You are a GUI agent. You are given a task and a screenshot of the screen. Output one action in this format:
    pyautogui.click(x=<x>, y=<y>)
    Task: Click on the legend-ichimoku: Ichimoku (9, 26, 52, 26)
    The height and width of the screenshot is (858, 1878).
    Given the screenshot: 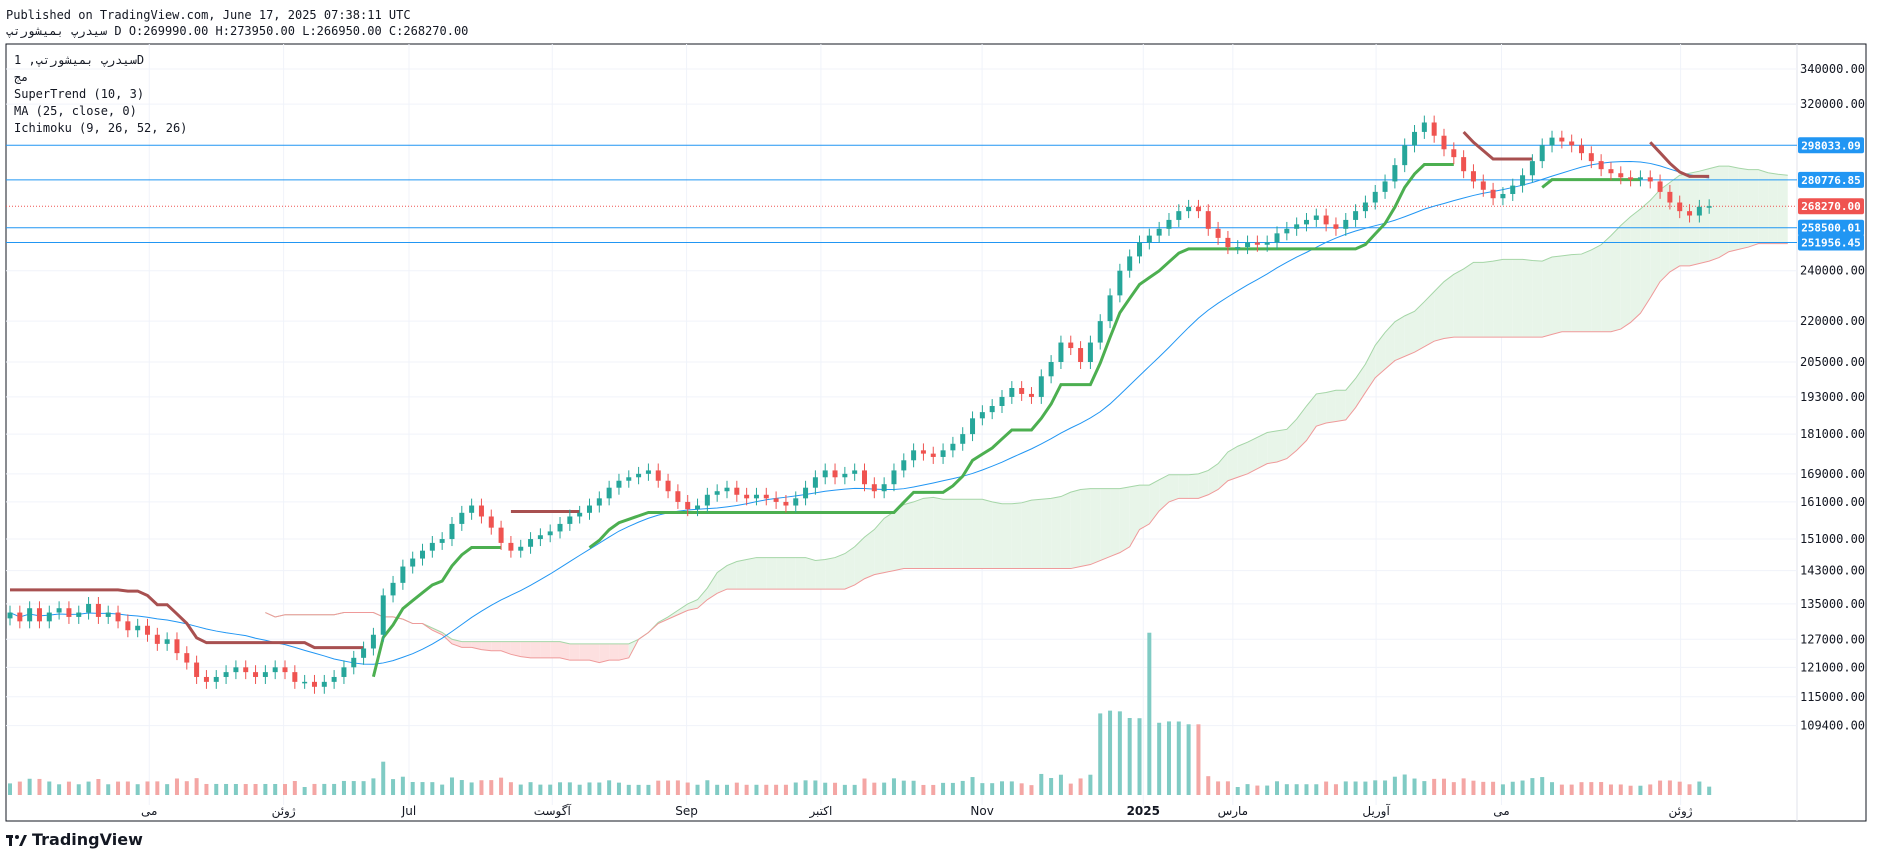 What is the action you would take?
    pyautogui.click(x=100, y=128)
    